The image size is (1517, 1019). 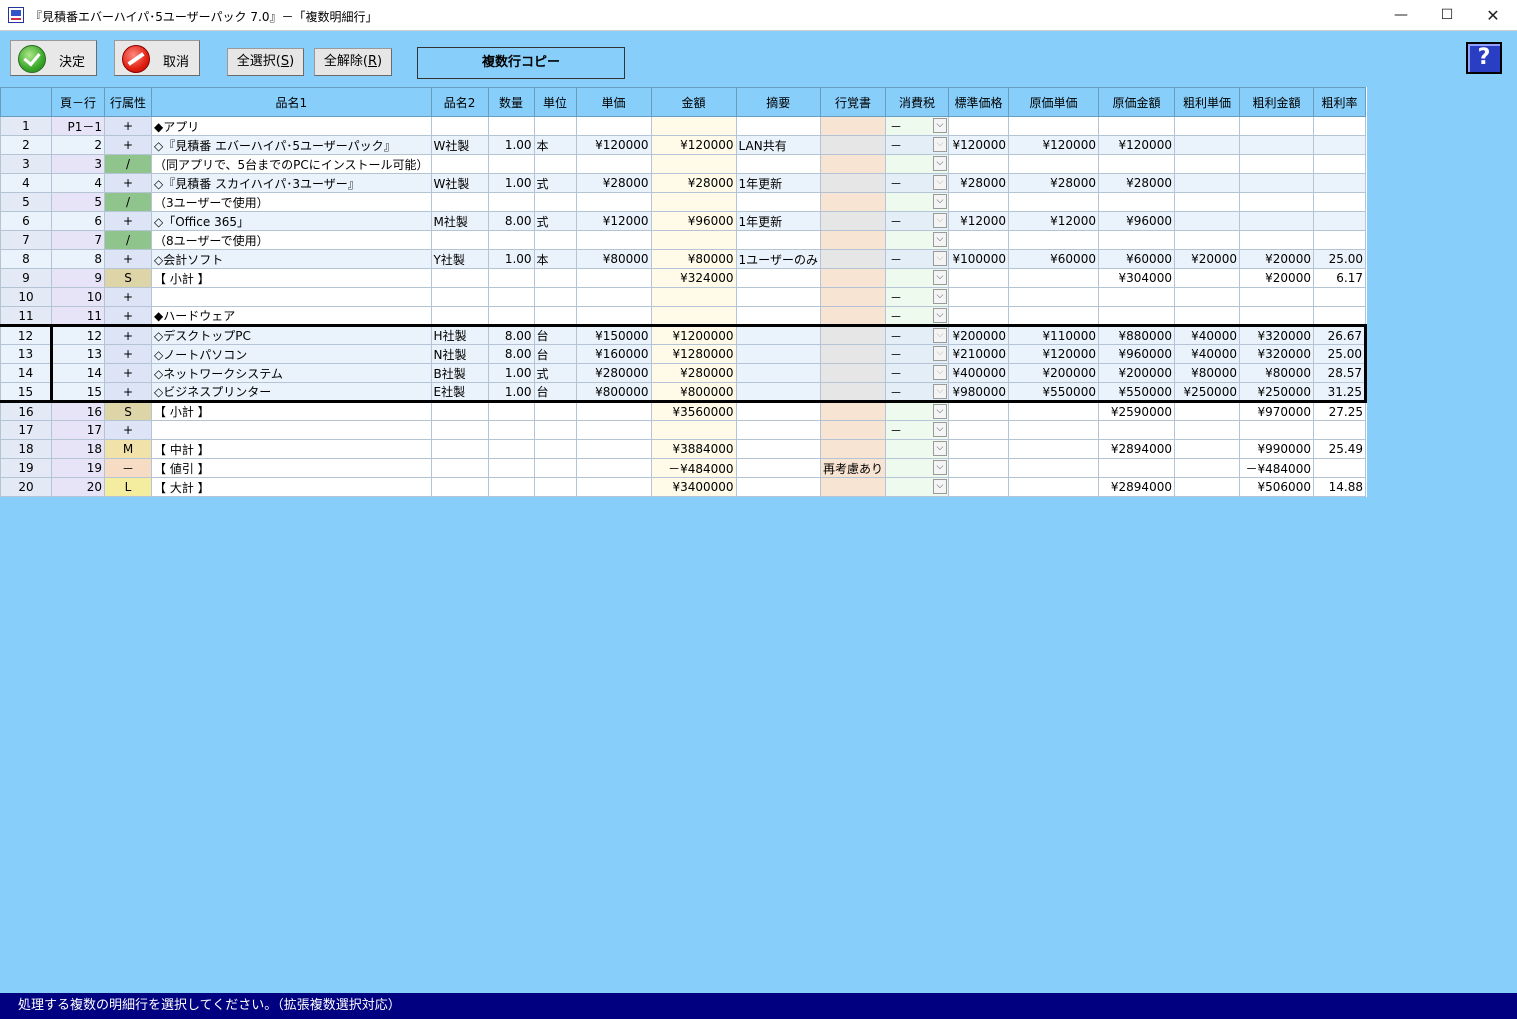 What do you see at coordinates (1206, 373) in the screenshot?
I see `margin-unit-price-cell: ¥80000` at bounding box center [1206, 373].